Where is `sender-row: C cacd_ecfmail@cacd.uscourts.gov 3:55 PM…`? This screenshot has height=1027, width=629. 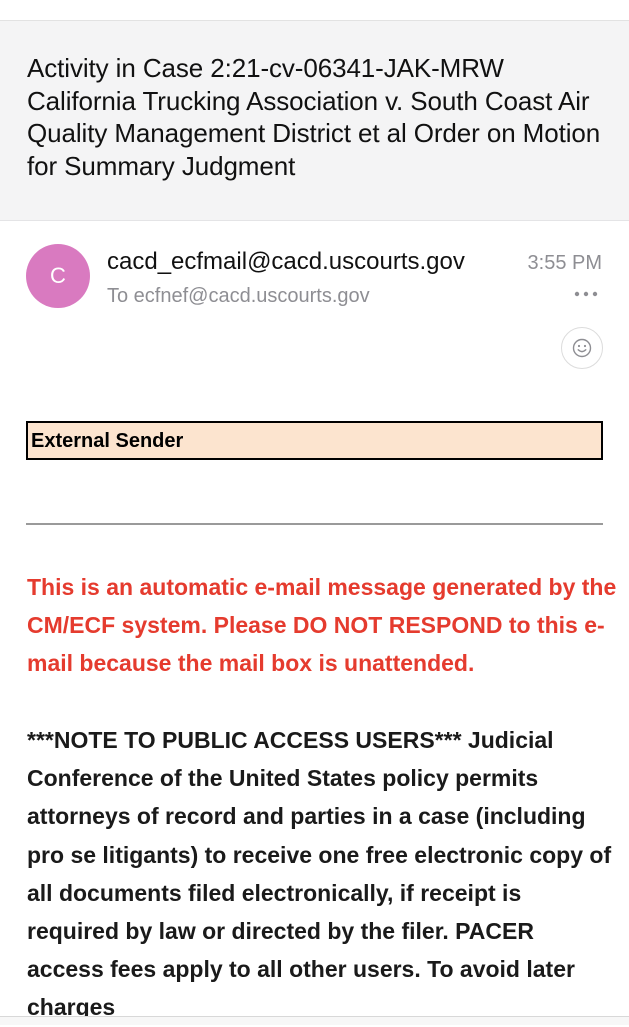
sender-row: C cacd_ecfmail@cacd.uscourts.gov 3:55 PM… is located at coordinates (314, 295).